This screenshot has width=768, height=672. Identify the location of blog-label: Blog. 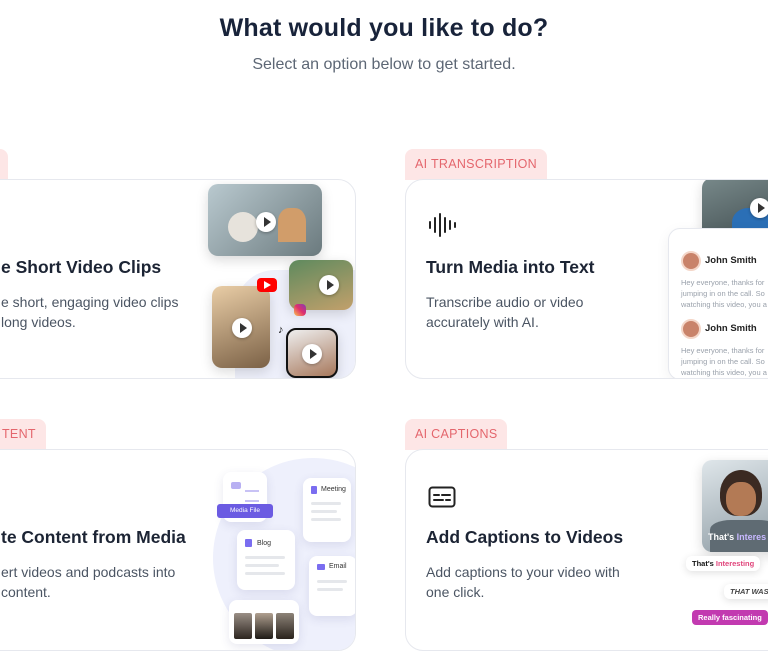
(264, 543).